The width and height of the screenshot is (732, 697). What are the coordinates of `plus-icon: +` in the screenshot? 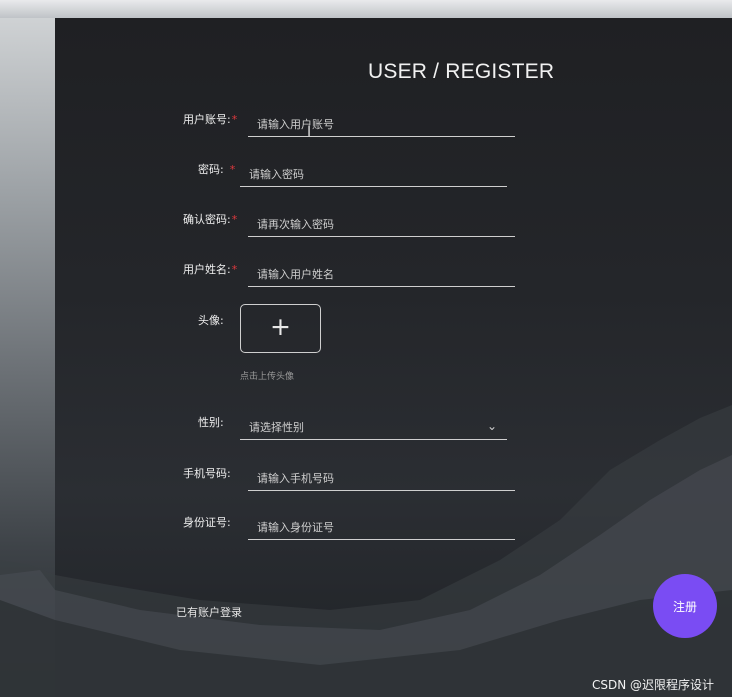 It's located at (280, 326).